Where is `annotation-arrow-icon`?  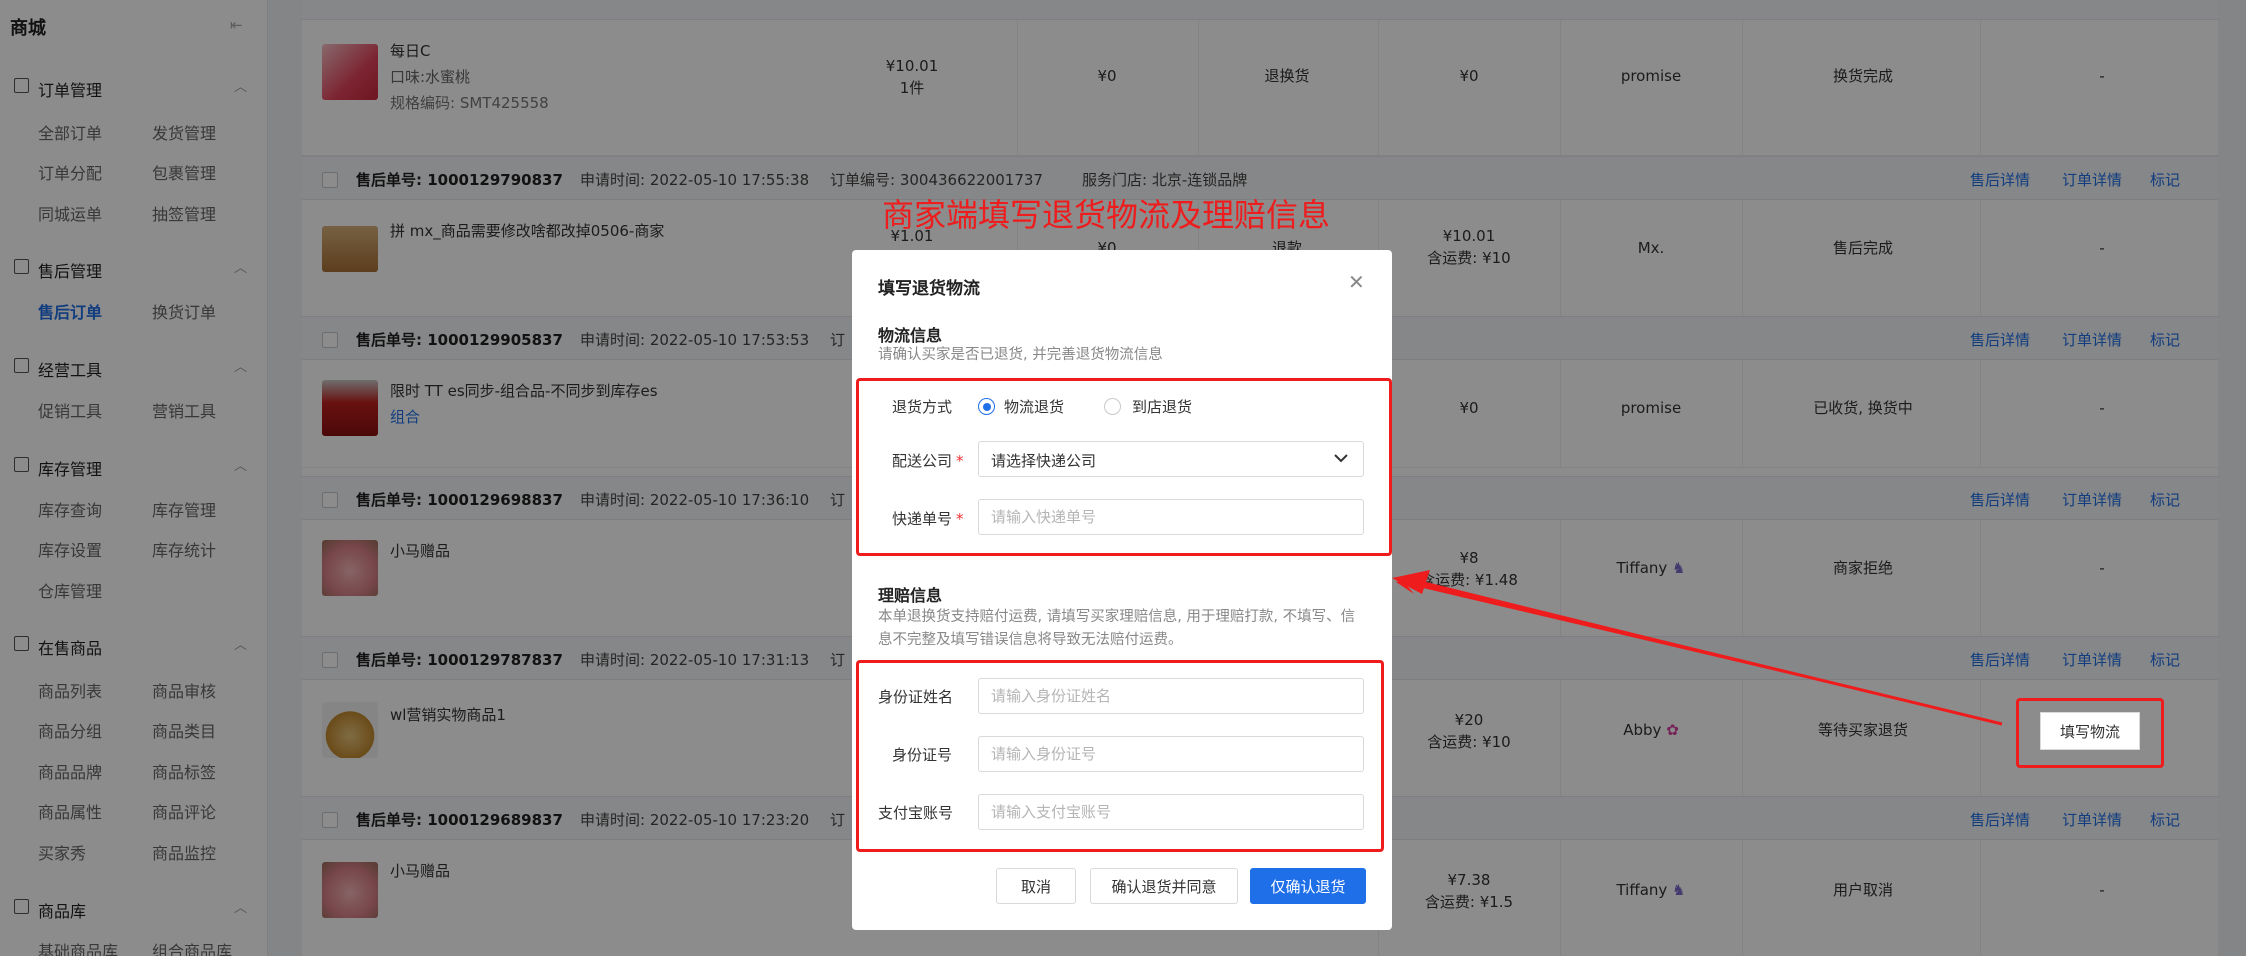
annotation-arrow-icon is located at coordinates (1697, 648).